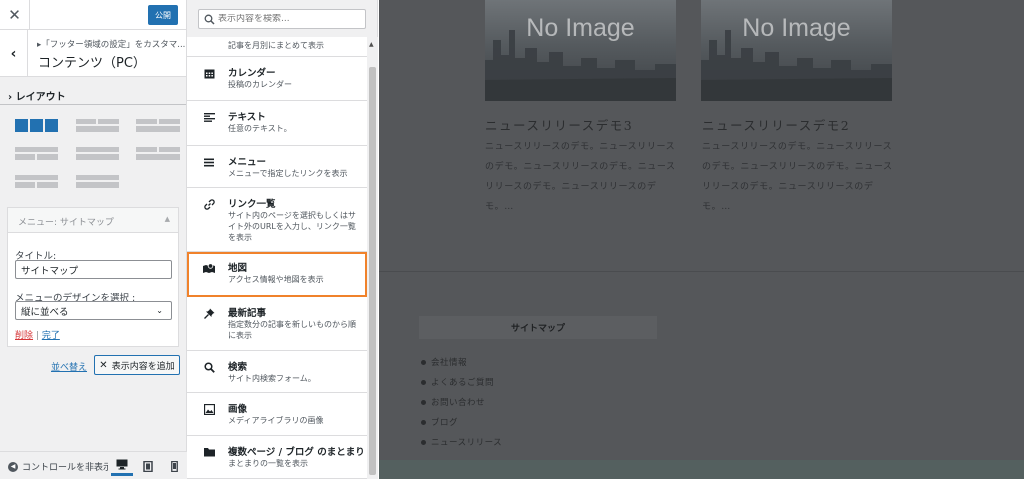 The image size is (1024, 479). What do you see at coordinates (272, 378) in the screenshot?
I see `widget-item-desc: サイト内検索フォーム。` at bounding box center [272, 378].